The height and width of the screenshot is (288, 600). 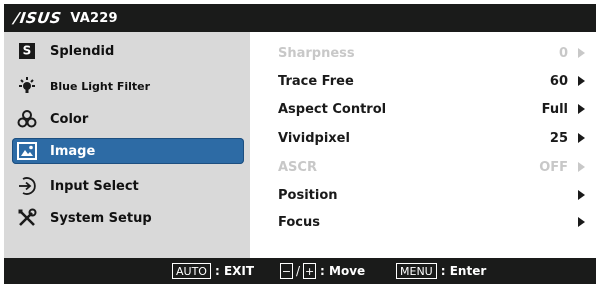 I want to click on move-label: : Move, so click(x=343, y=271).